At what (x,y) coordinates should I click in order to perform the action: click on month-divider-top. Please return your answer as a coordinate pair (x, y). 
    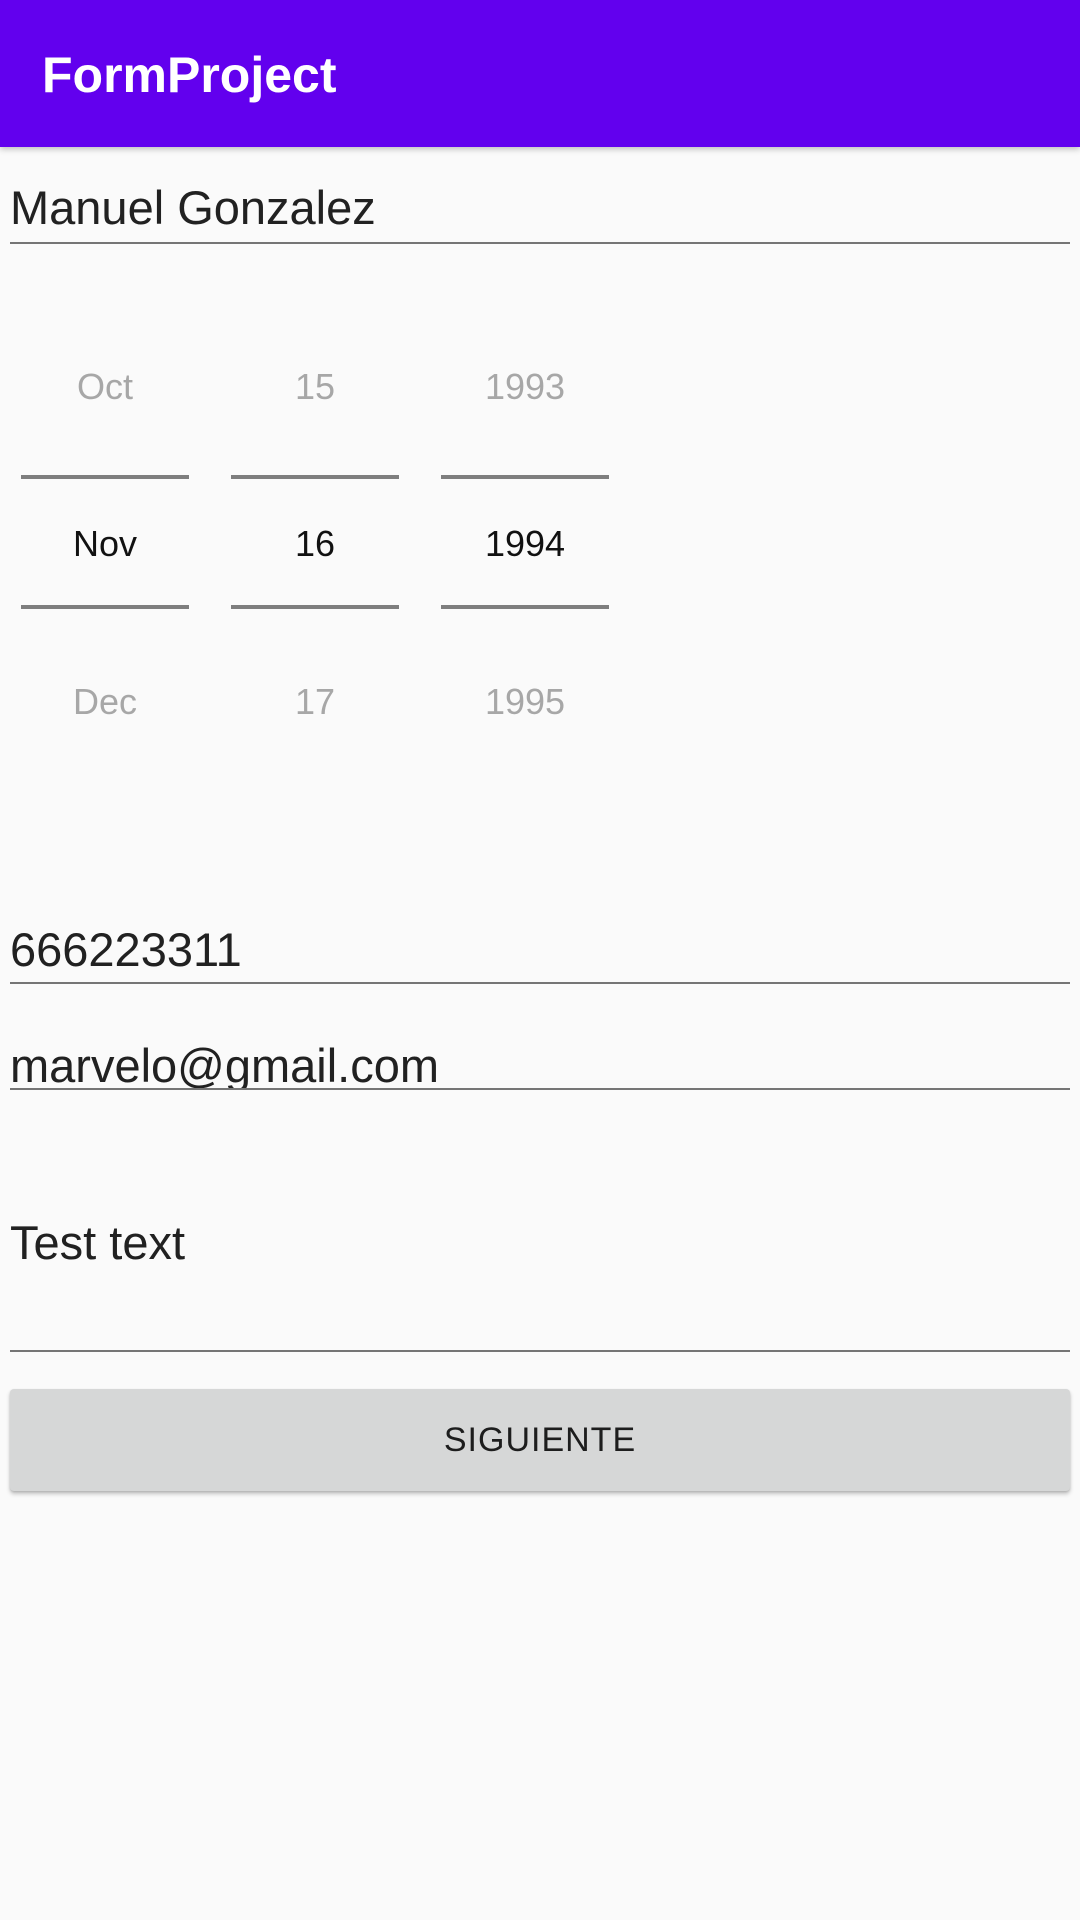
    Looking at the image, I should click on (105, 477).